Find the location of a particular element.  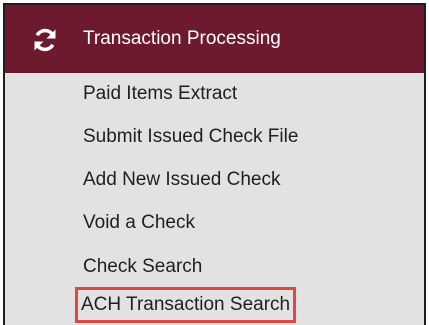

sync-icon is located at coordinates (45, 40).